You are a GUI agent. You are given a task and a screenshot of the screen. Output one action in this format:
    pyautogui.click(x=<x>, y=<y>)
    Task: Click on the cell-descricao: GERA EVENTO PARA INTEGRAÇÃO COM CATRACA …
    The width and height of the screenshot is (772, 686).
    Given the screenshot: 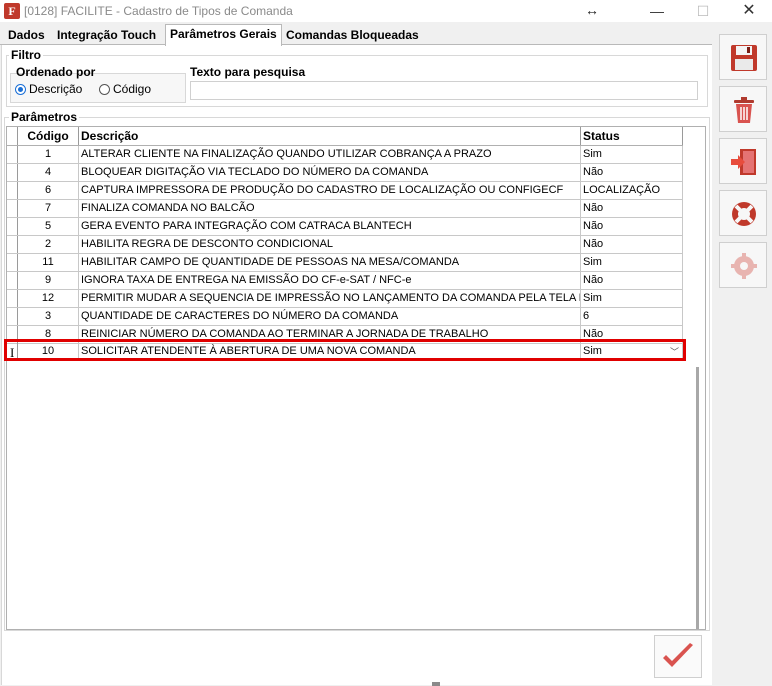 What is the action you would take?
    pyautogui.click(x=330, y=226)
    